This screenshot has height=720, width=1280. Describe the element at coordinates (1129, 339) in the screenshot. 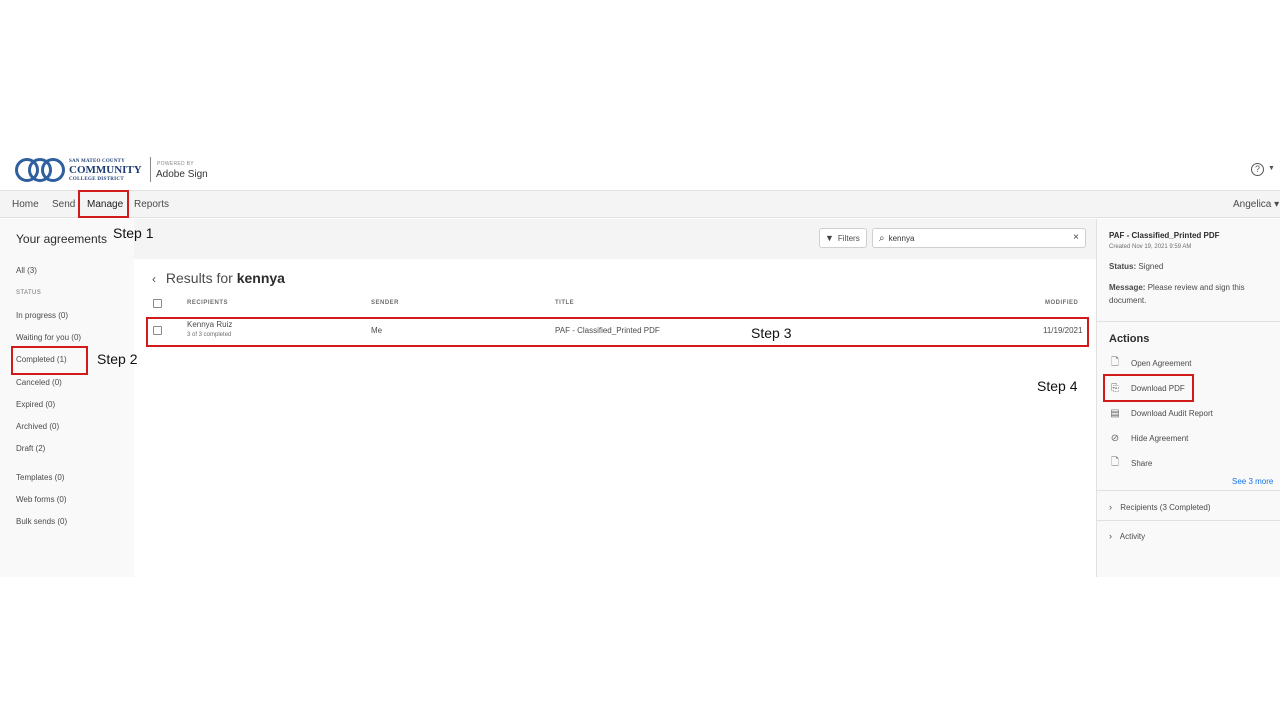

I see `actions-heading: Actions` at that location.